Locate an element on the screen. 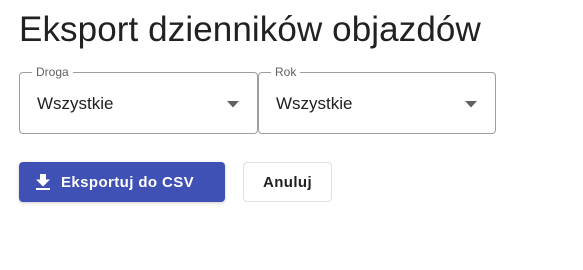  cancel-label: Anuluj is located at coordinates (287, 182).